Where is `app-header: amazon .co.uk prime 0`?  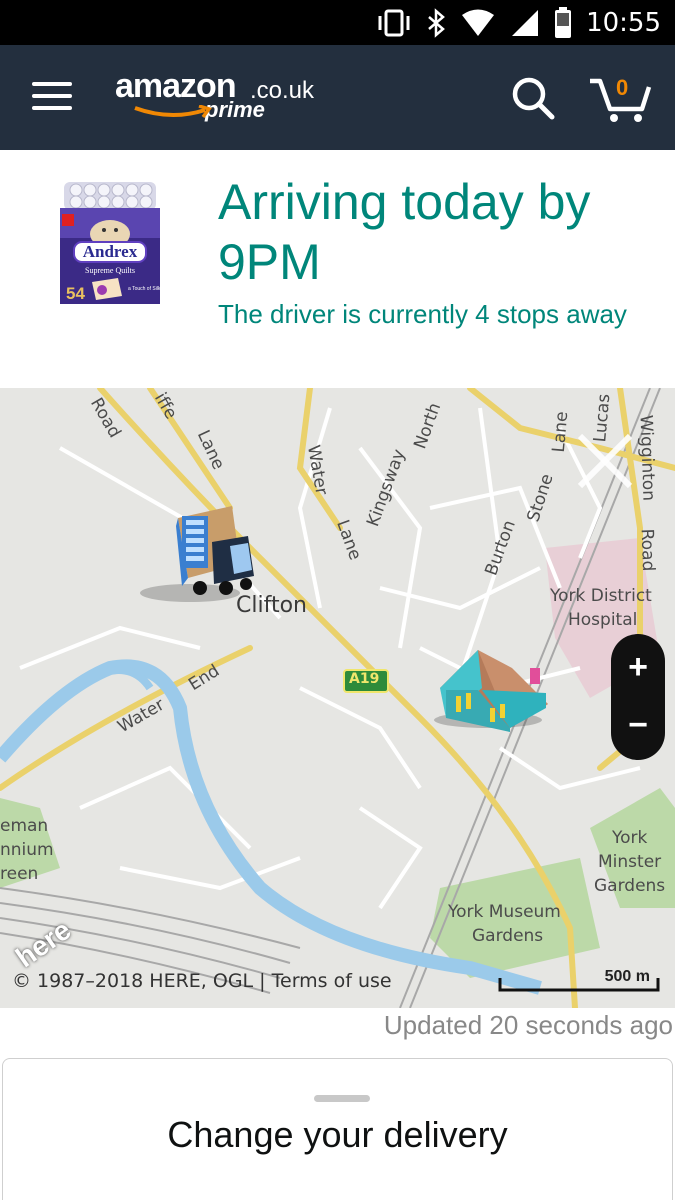
app-header: amazon .co.uk prime 0 is located at coordinates (337, 97).